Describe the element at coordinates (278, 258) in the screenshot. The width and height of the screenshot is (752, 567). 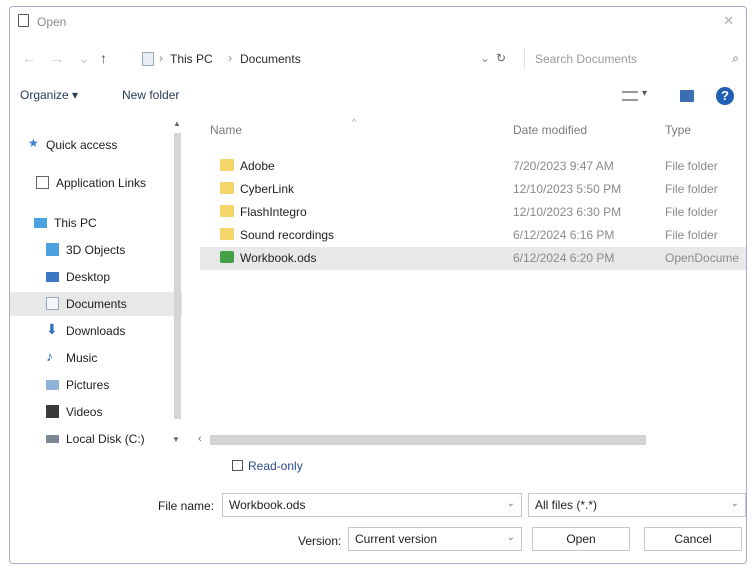
I see `file-name: Workbook.ods` at that location.